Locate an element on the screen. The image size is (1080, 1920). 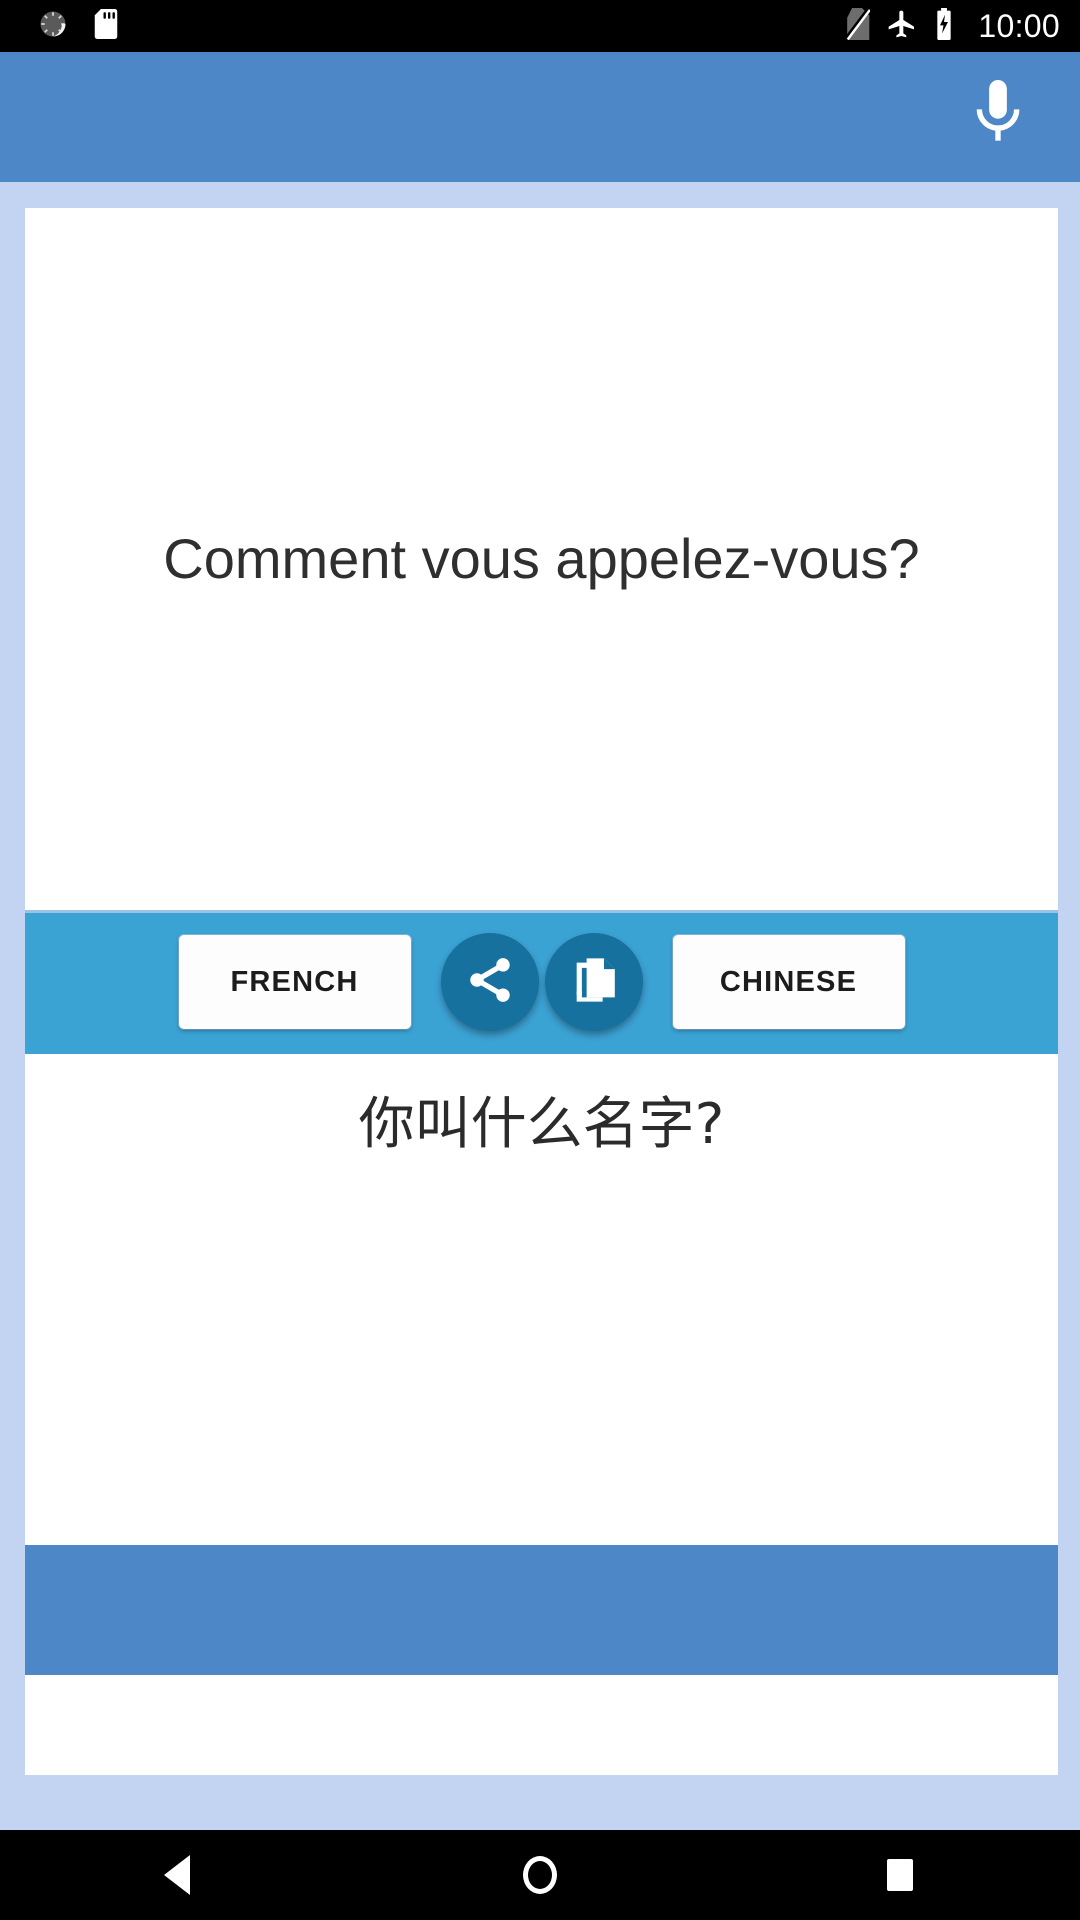
navigation-bar is located at coordinates (540, 1875).